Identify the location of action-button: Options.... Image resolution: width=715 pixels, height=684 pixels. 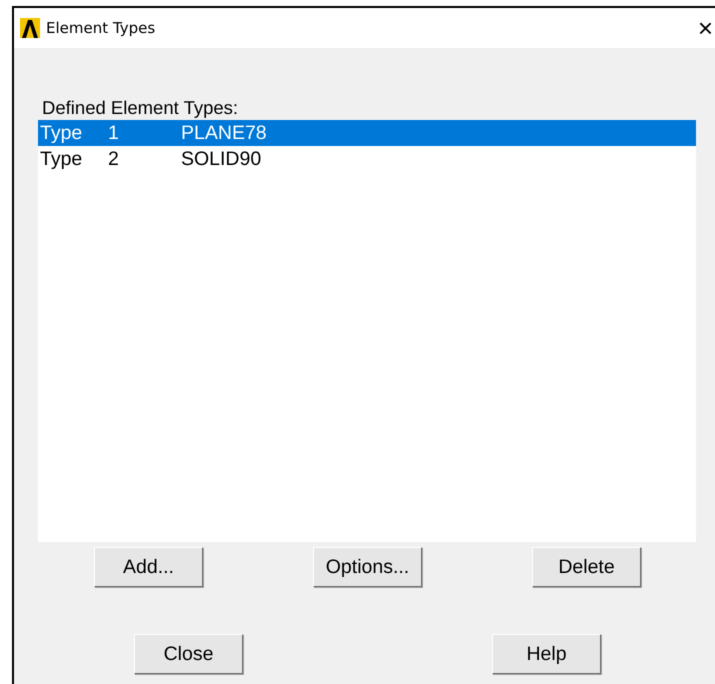
(367, 567).